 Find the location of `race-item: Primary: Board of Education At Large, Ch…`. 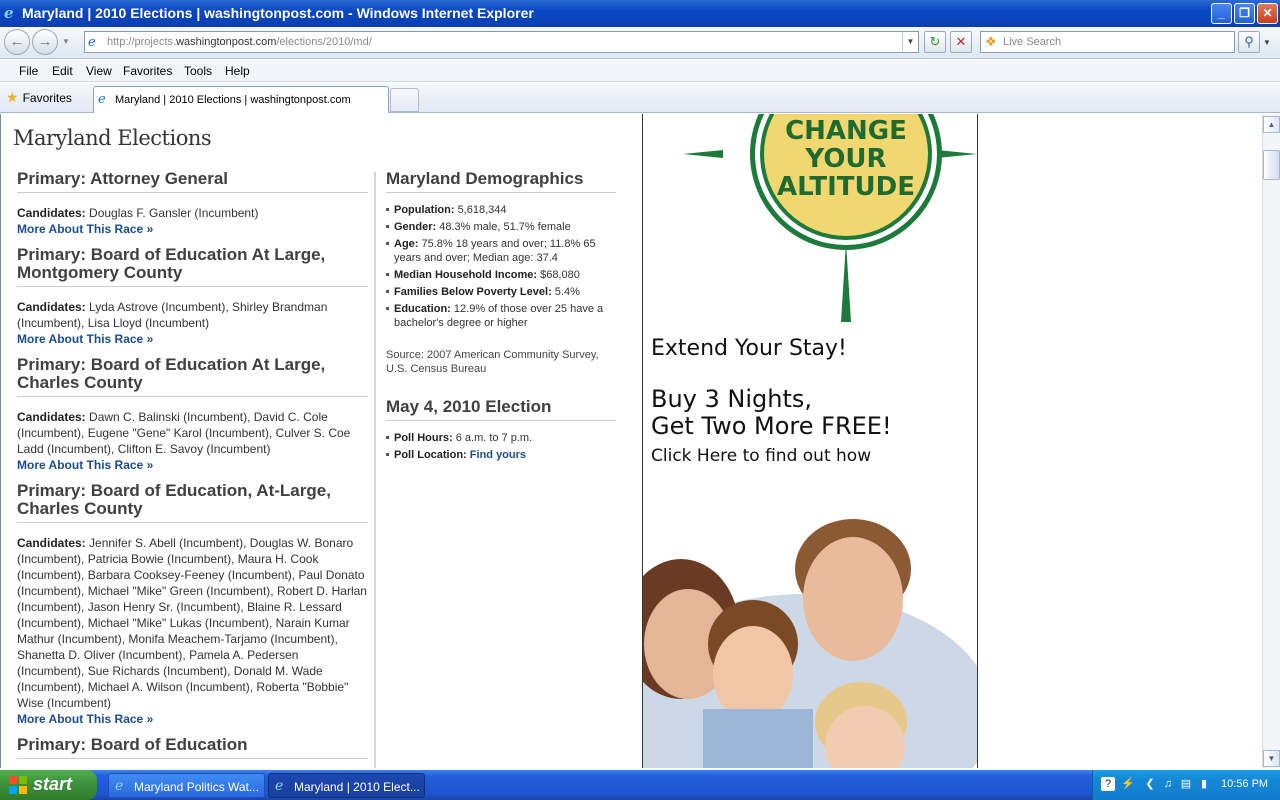

race-item: Primary: Board of Education At Large, Ch… is located at coordinates (192, 414).